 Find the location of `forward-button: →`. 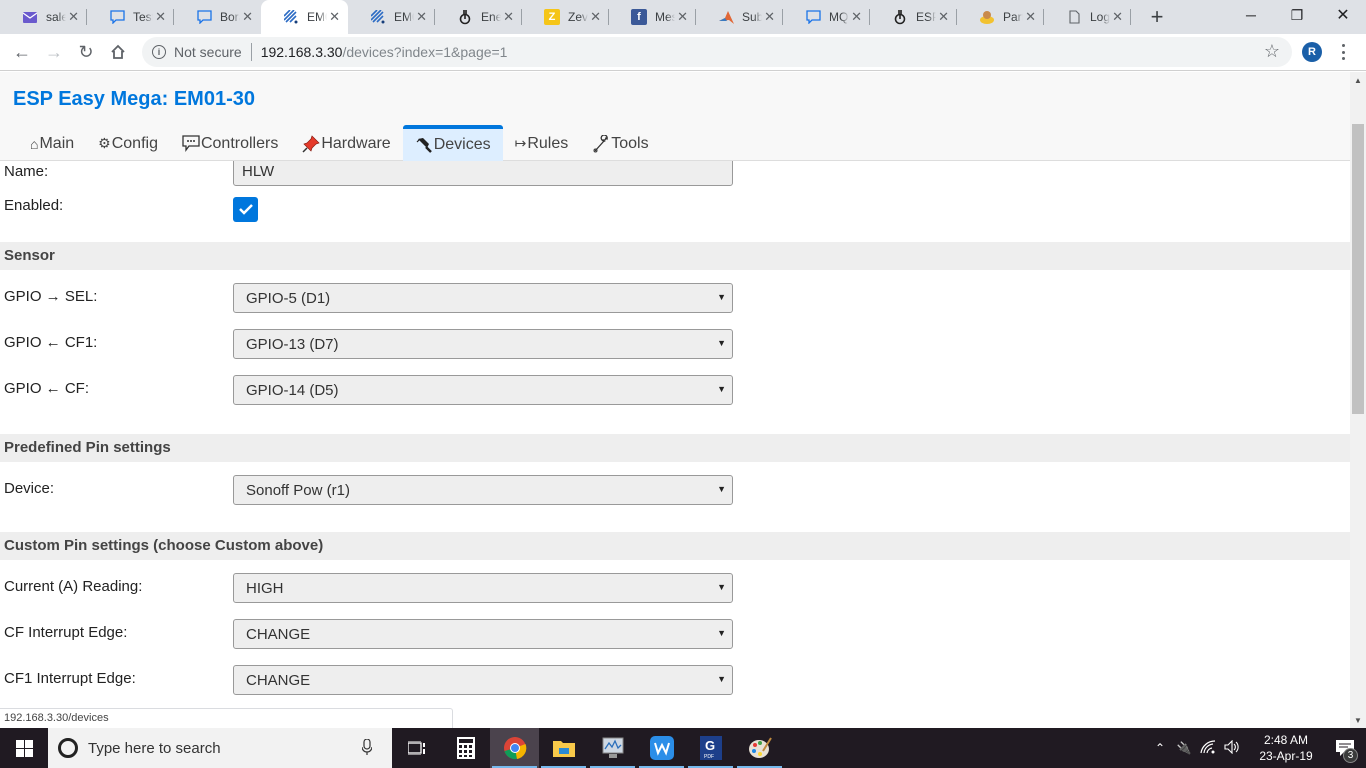

forward-button: → is located at coordinates (54, 52).